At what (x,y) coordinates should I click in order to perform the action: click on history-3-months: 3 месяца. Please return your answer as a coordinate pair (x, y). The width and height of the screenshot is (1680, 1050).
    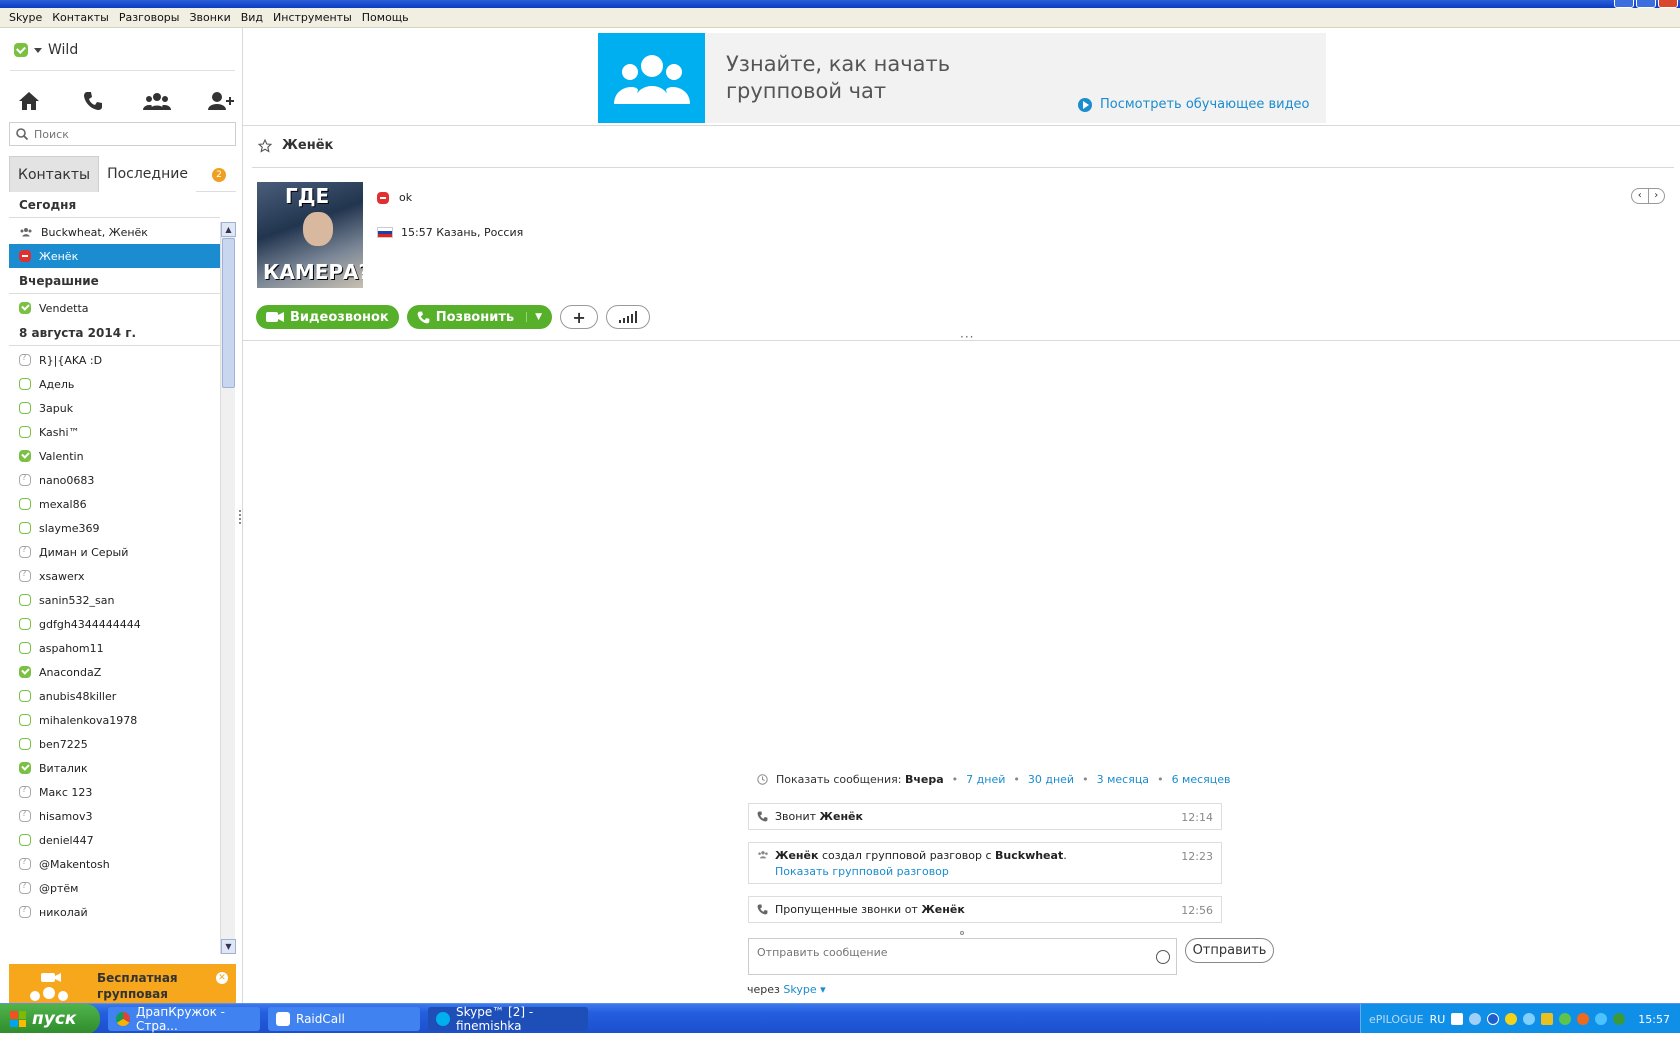
    Looking at the image, I should click on (1123, 779).